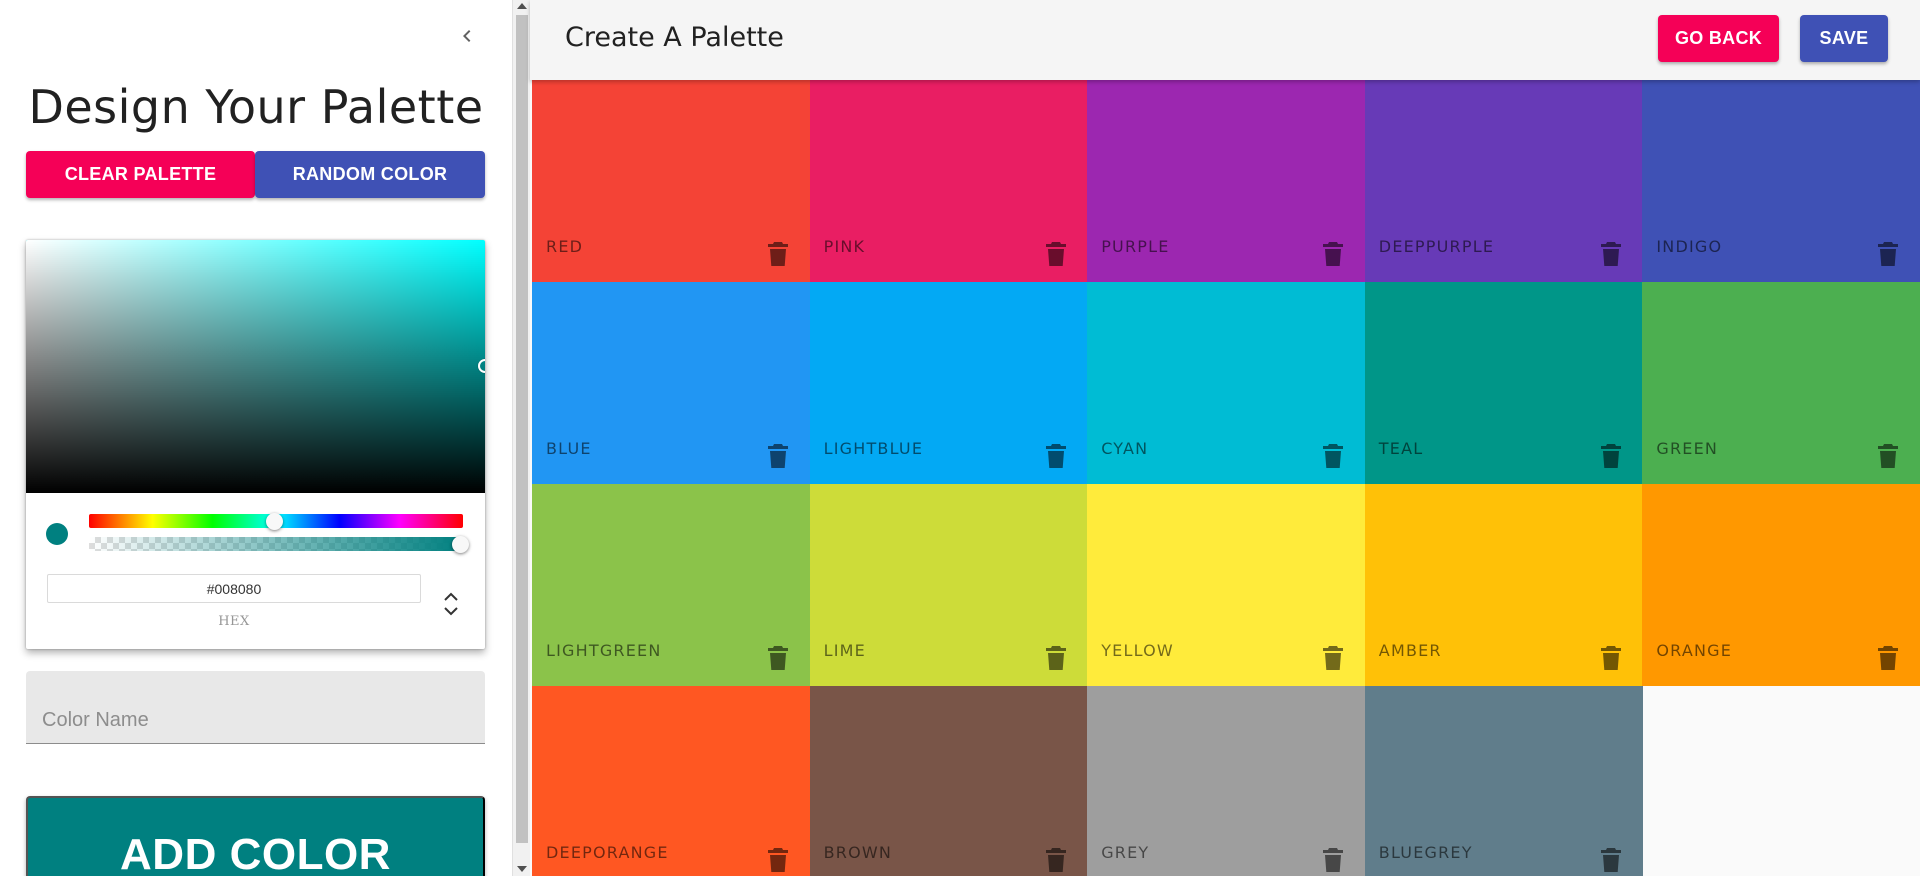 The height and width of the screenshot is (876, 1920). I want to click on color-box: grey, so click(1226, 781).